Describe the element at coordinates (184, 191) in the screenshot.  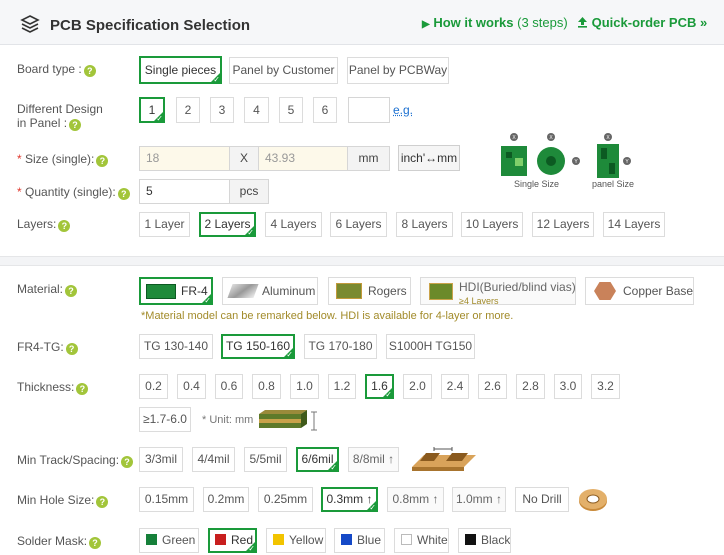
I see `quantity-input: 5` at that location.